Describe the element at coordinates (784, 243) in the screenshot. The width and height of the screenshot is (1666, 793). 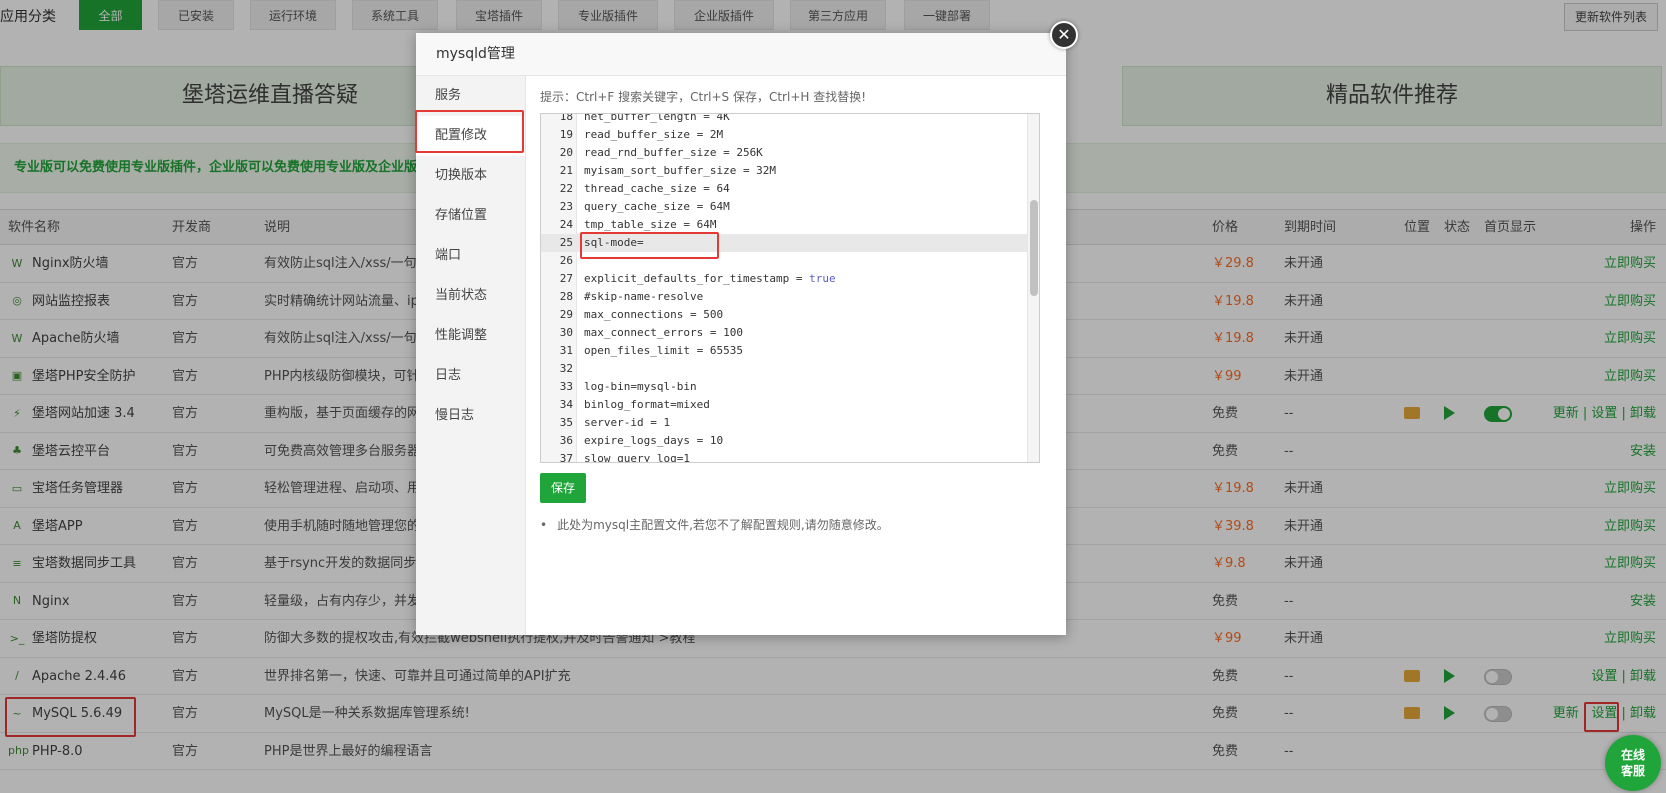
I see `code-line: 25 sql-mode=` at that location.